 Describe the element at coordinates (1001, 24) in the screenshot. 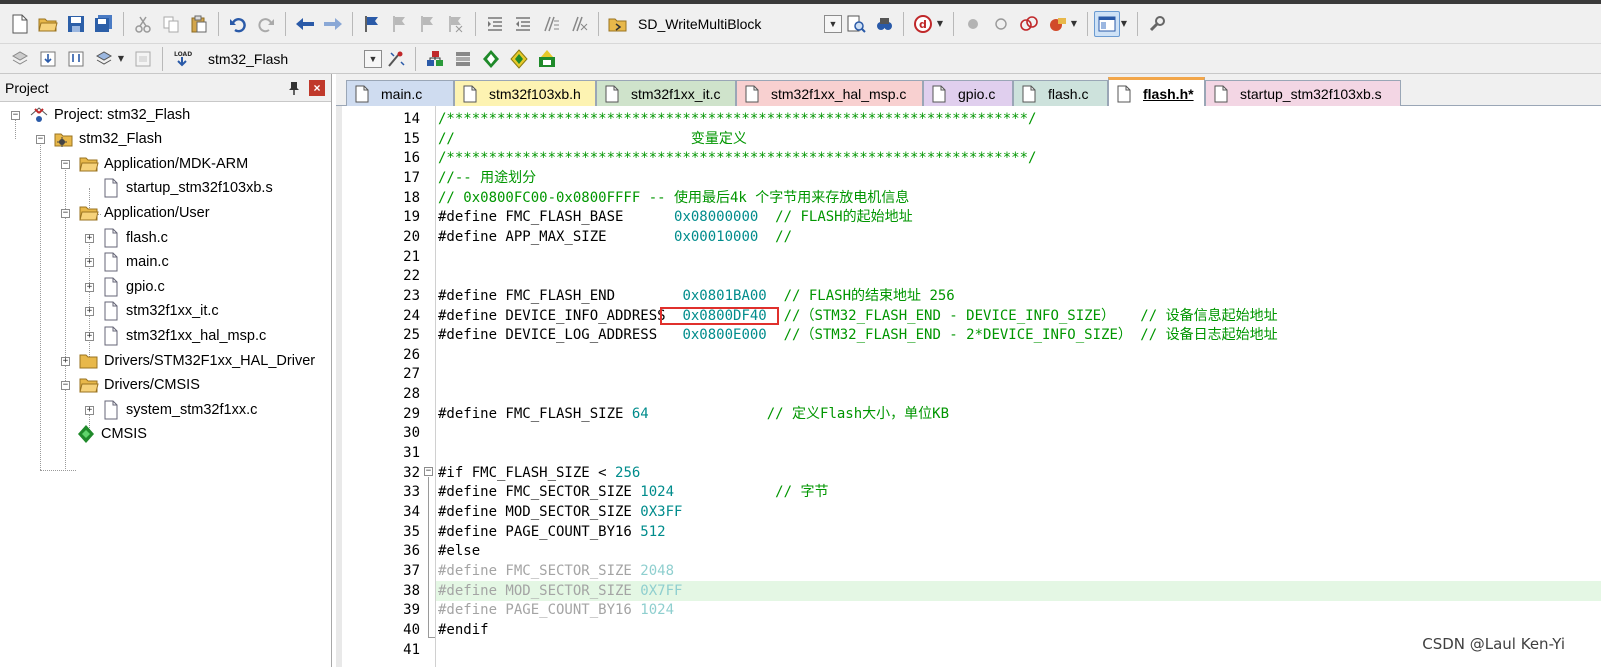

I see `enable-breakpoint-icon` at that location.